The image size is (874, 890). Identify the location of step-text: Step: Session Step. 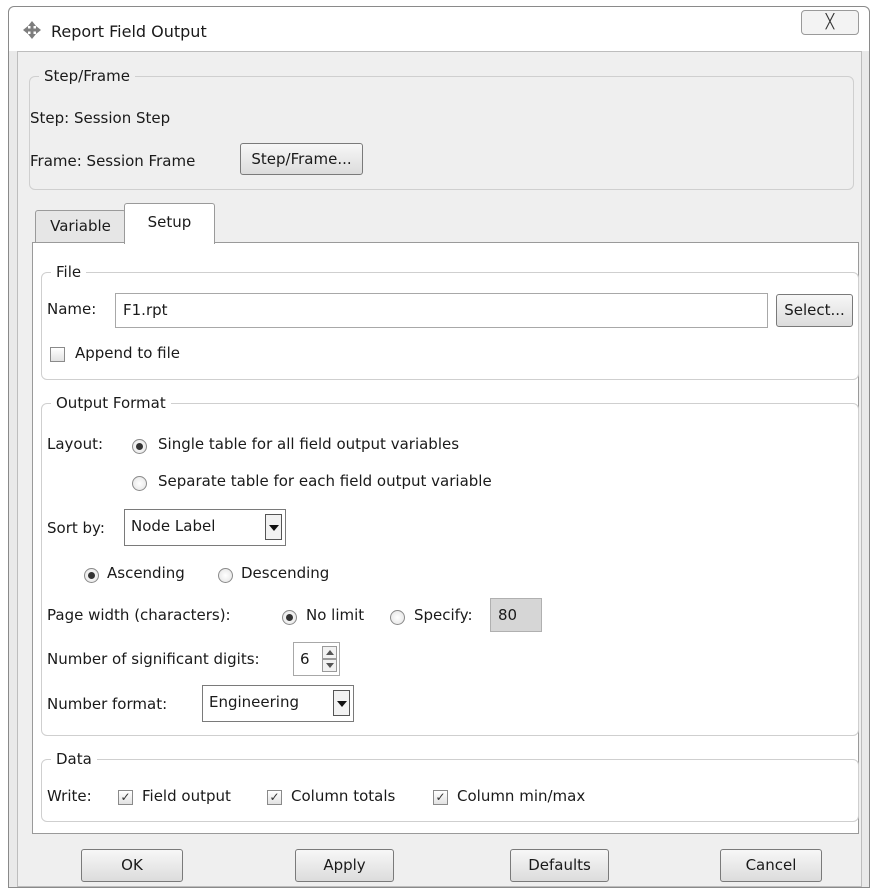
(100, 118).